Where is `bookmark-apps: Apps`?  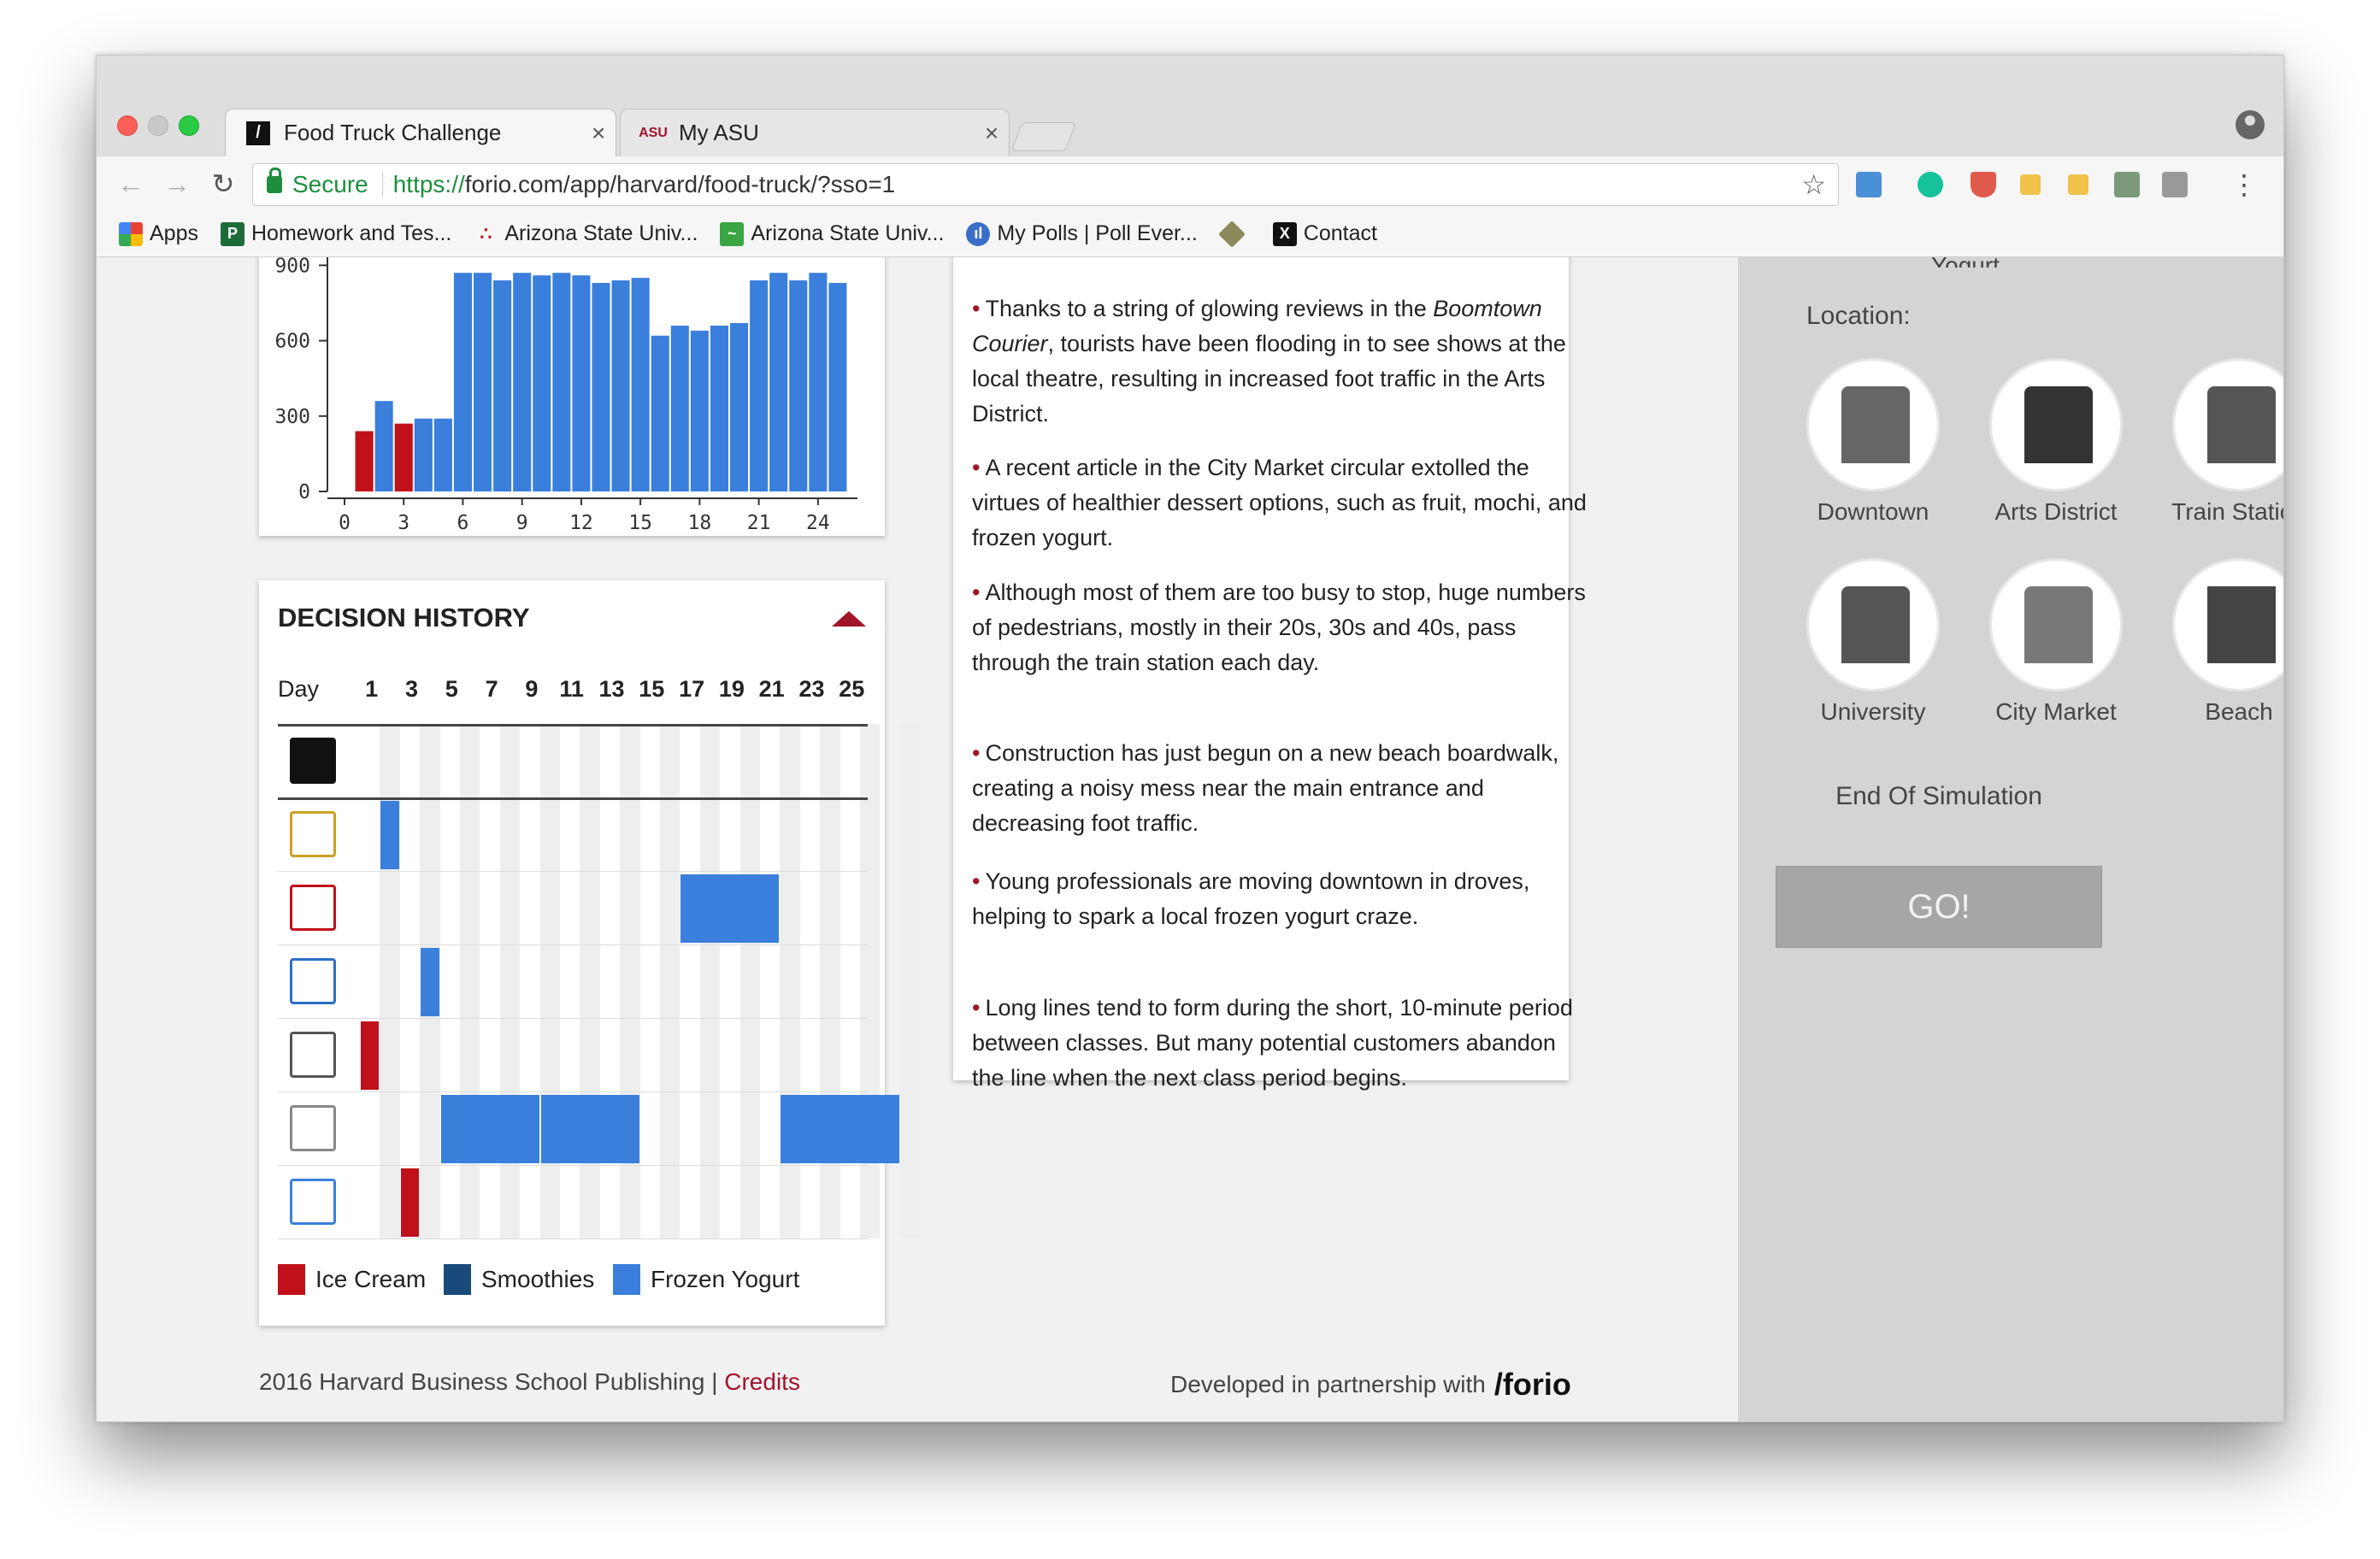
bookmark-apps: Apps is located at coordinates (159, 233).